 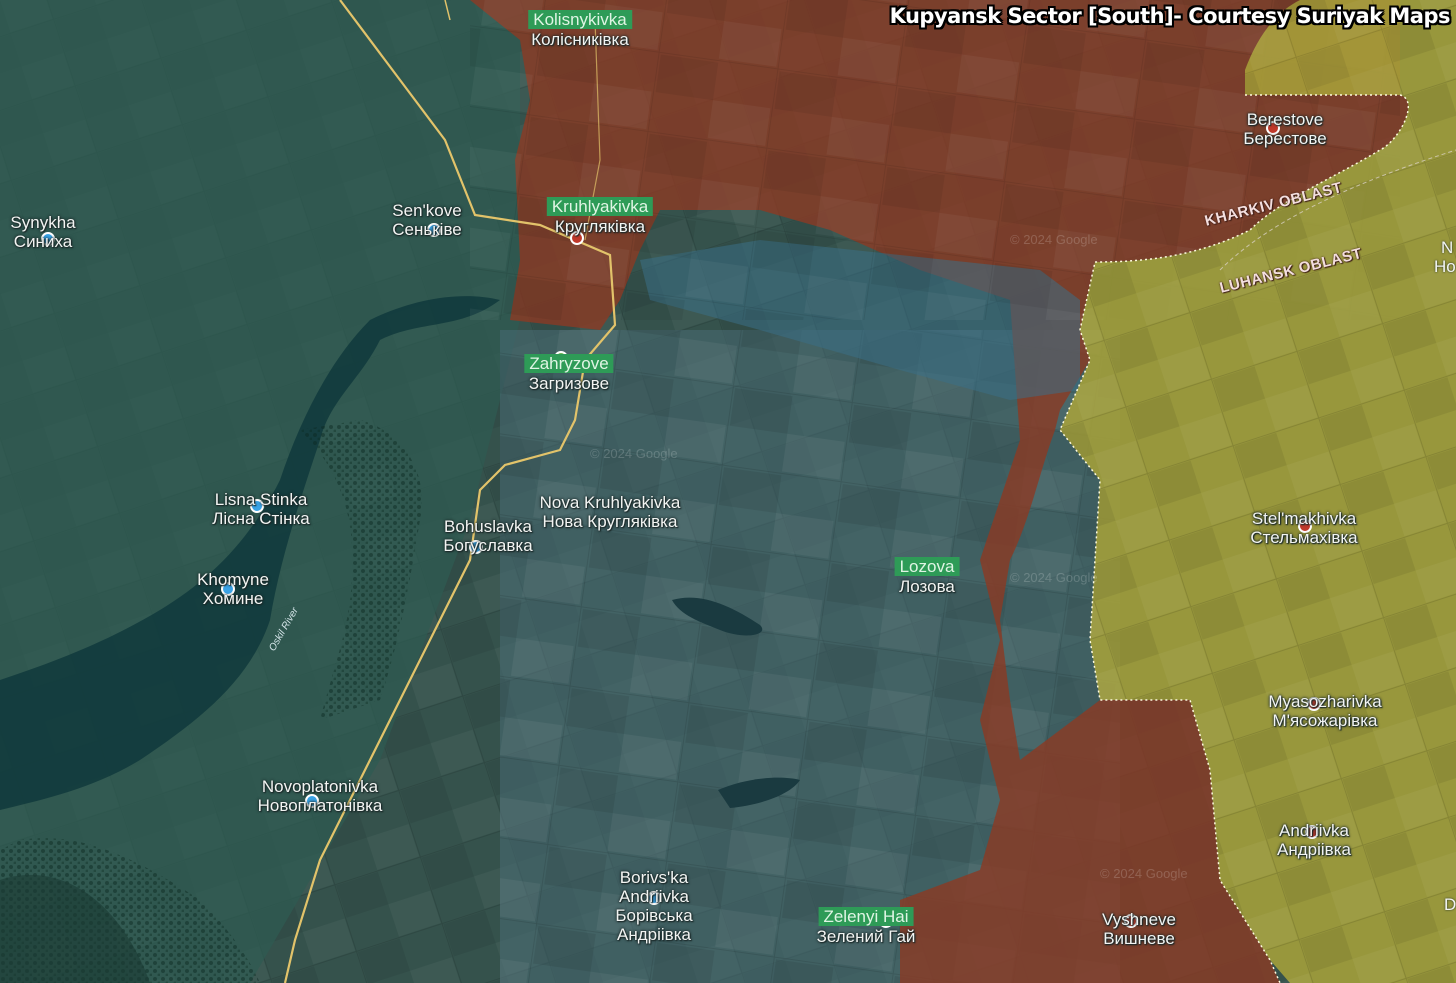 What do you see at coordinates (610, 502) in the screenshot?
I see `place-name-latin: Nova Kruhlyakivka` at bounding box center [610, 502].